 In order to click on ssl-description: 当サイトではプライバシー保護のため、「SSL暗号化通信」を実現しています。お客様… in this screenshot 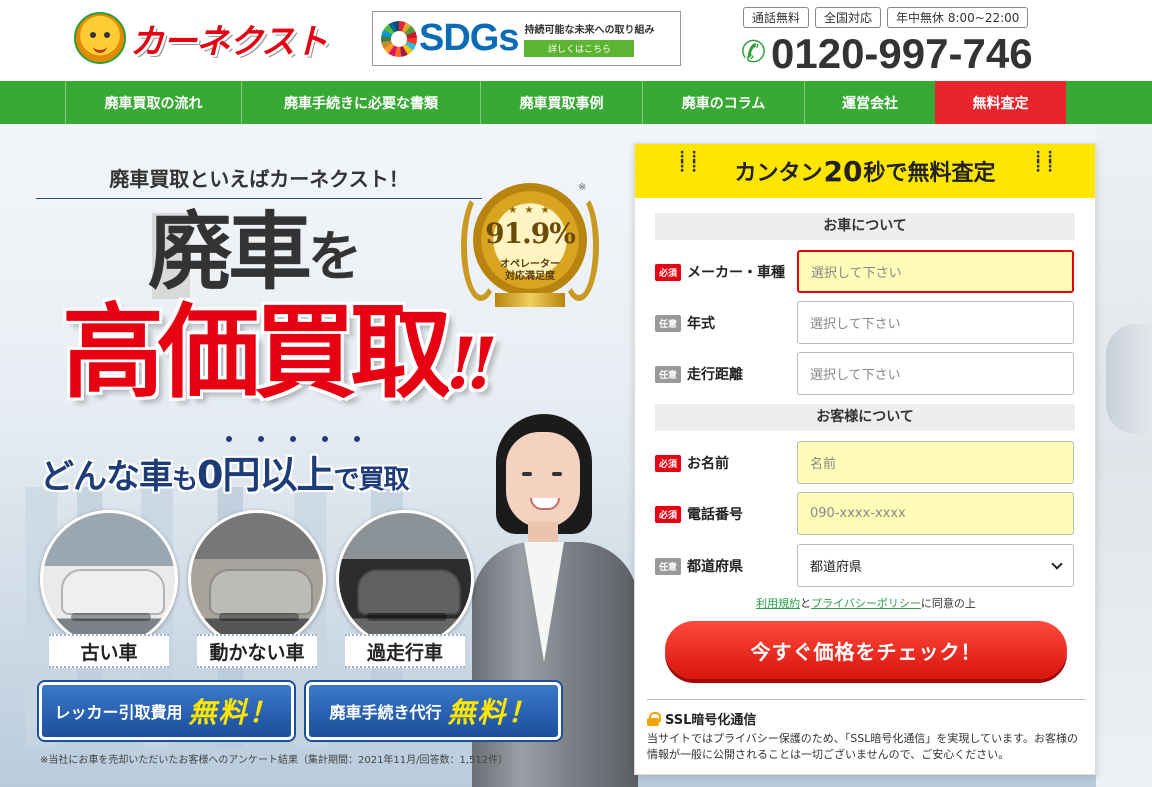, I will do `click(862, 746)`.